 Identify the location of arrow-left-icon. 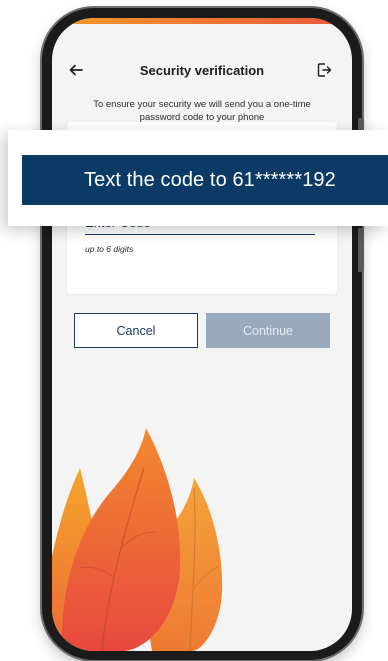
(78, 71).